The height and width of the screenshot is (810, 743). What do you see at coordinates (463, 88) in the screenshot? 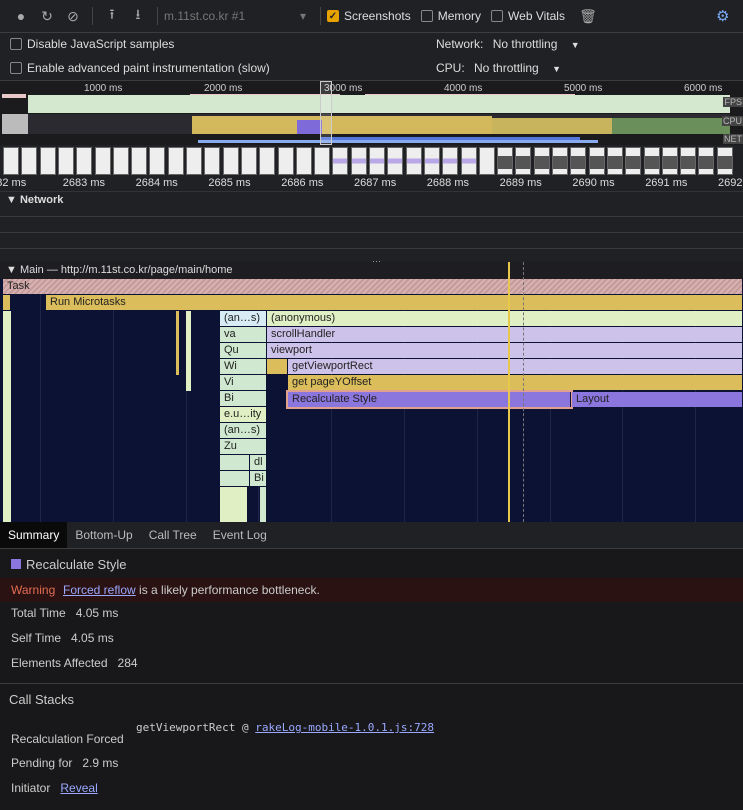
I see `ruler-label: 4000 ms` at bounding box center [463, 88].